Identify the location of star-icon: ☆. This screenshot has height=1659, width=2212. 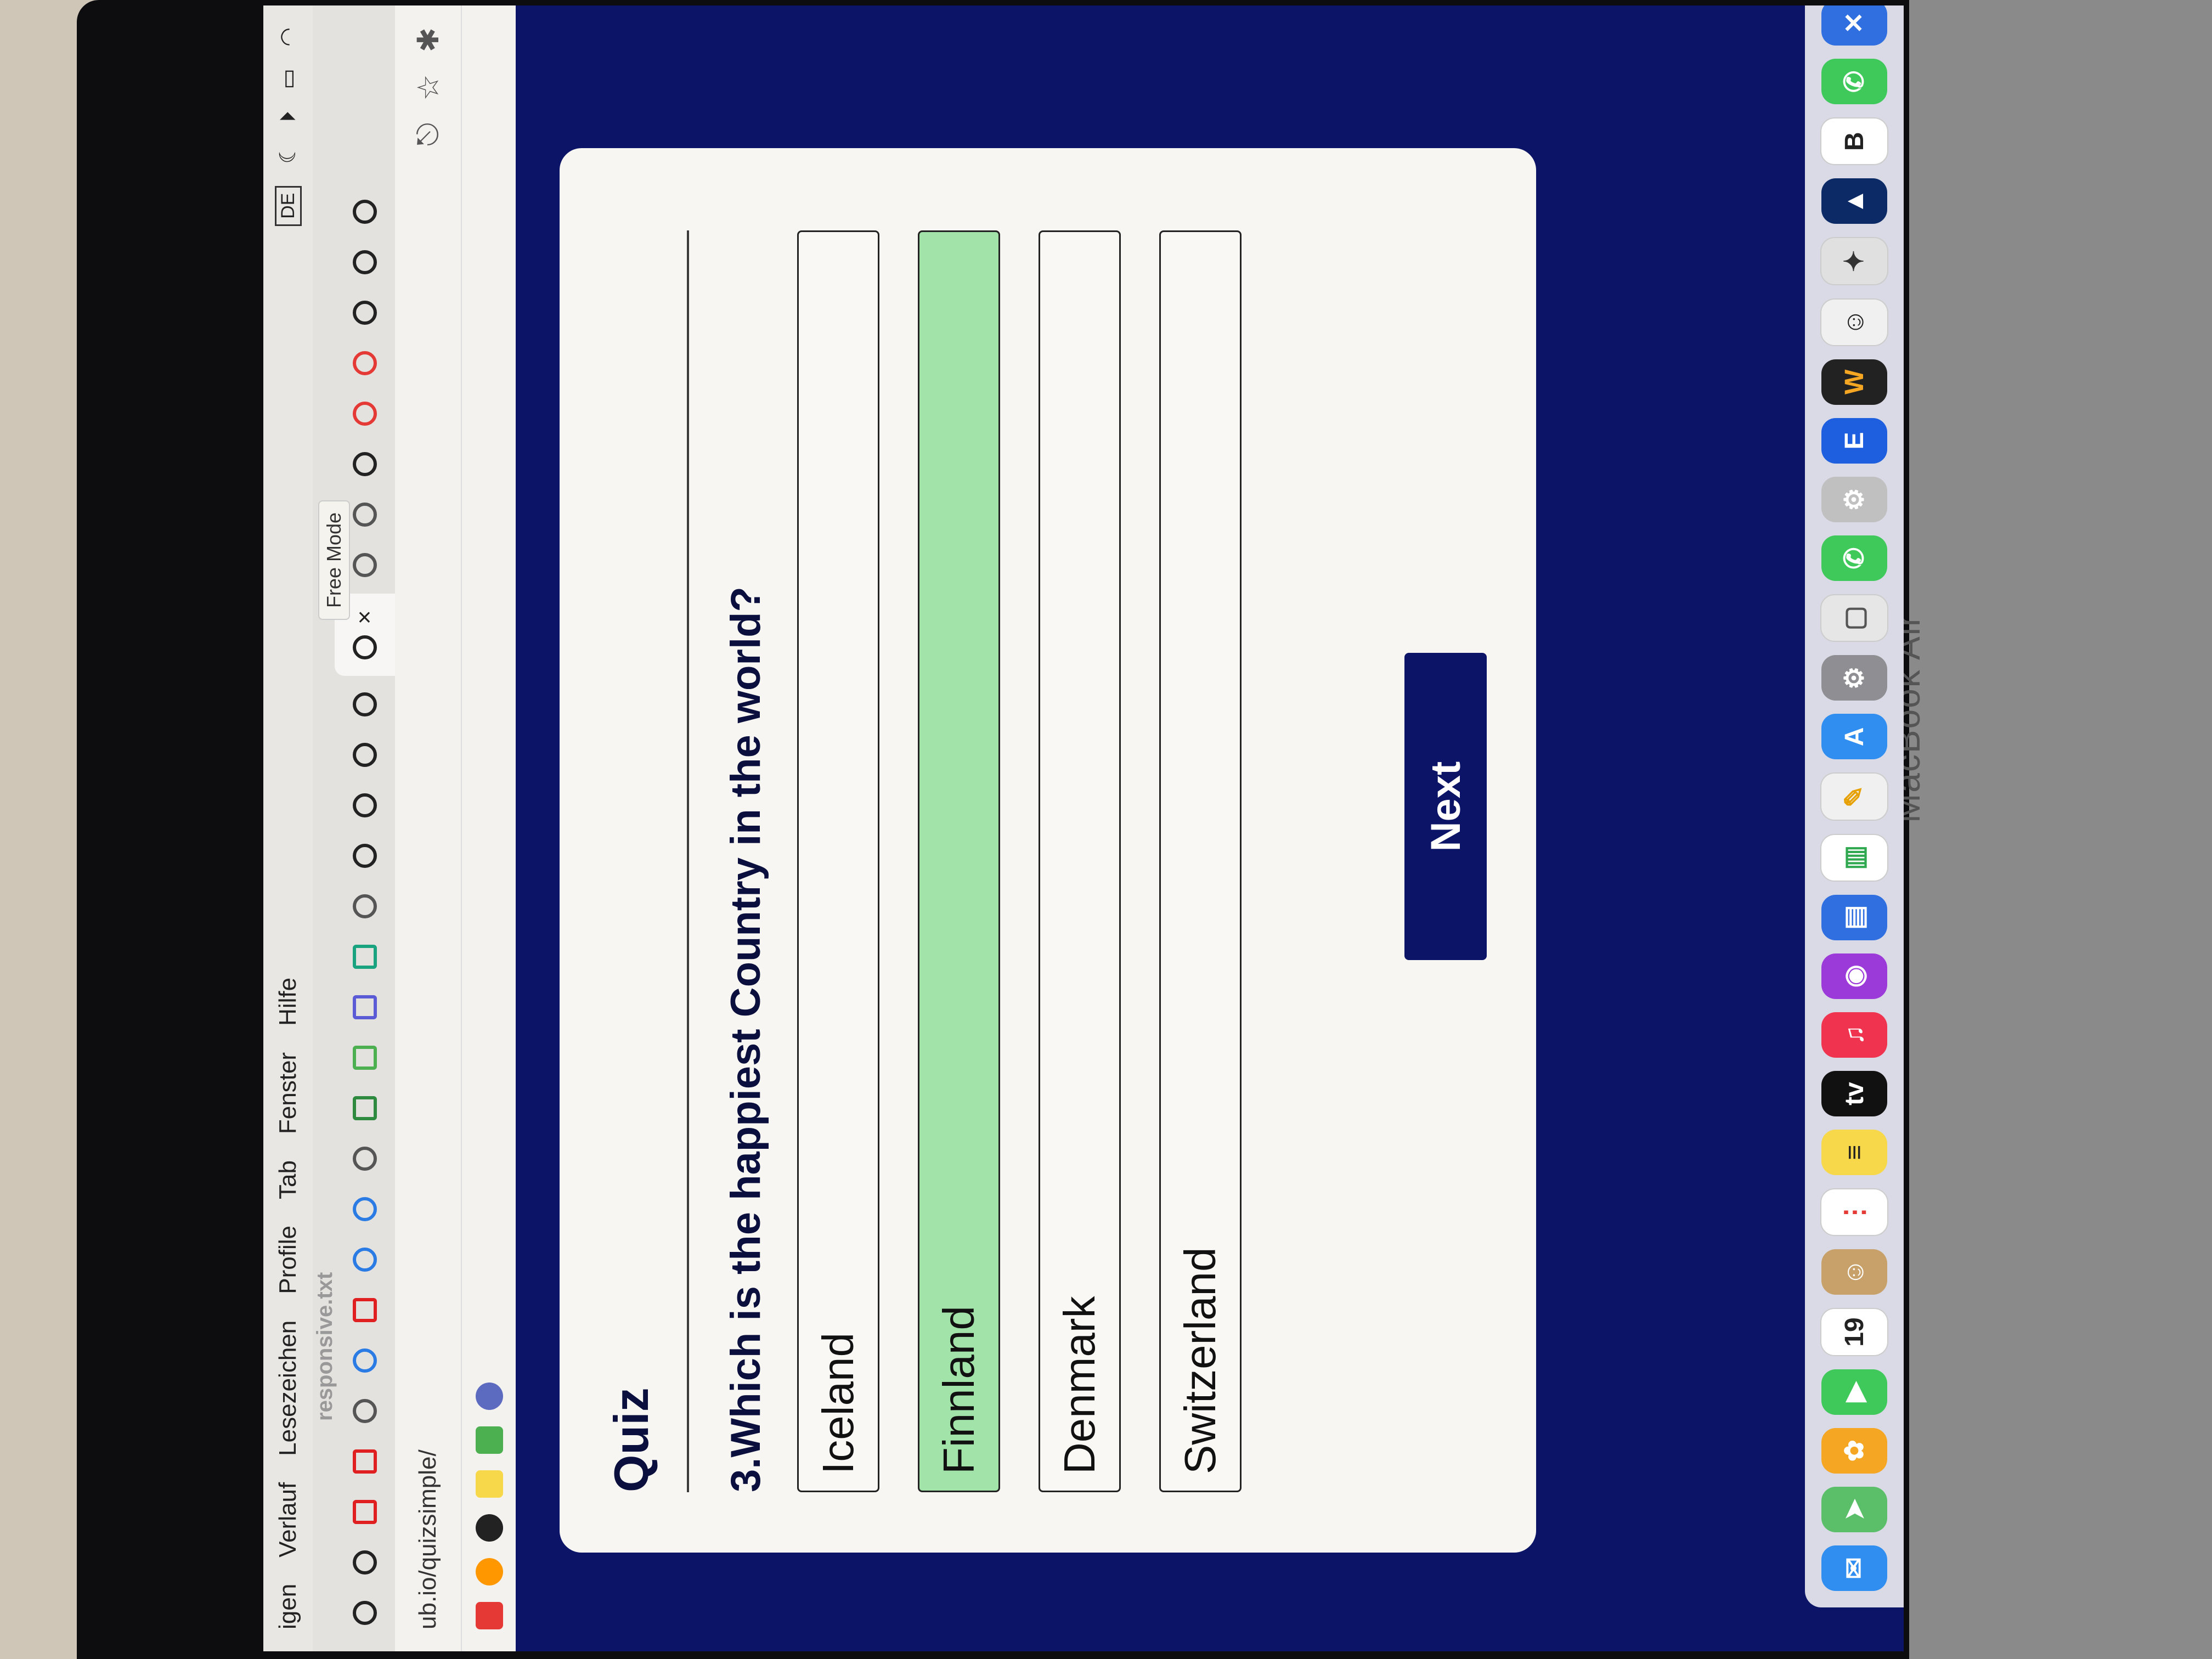
(428, 87).